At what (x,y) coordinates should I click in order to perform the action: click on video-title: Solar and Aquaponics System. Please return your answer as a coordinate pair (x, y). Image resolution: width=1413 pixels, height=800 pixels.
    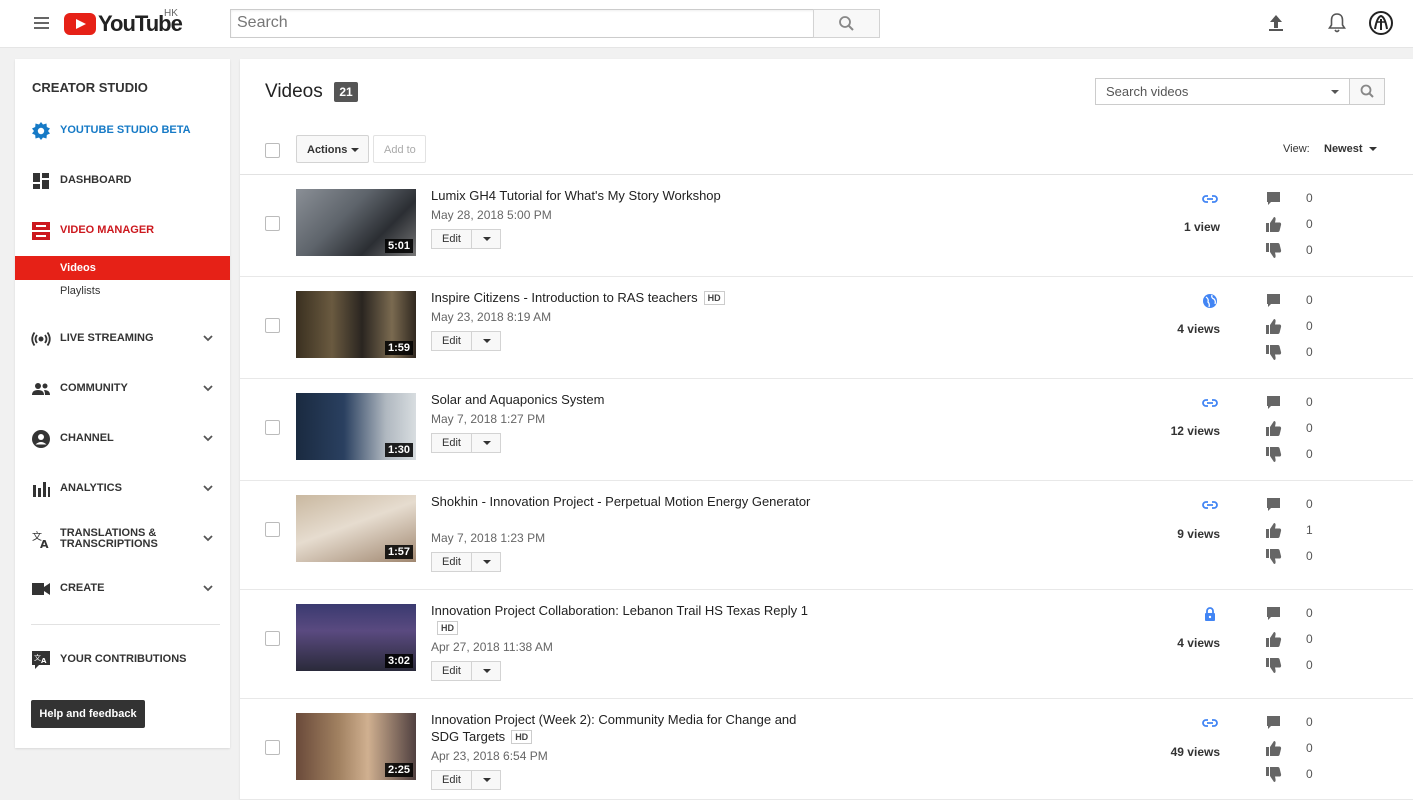
    Looking at the image, I should click on (621, 399).